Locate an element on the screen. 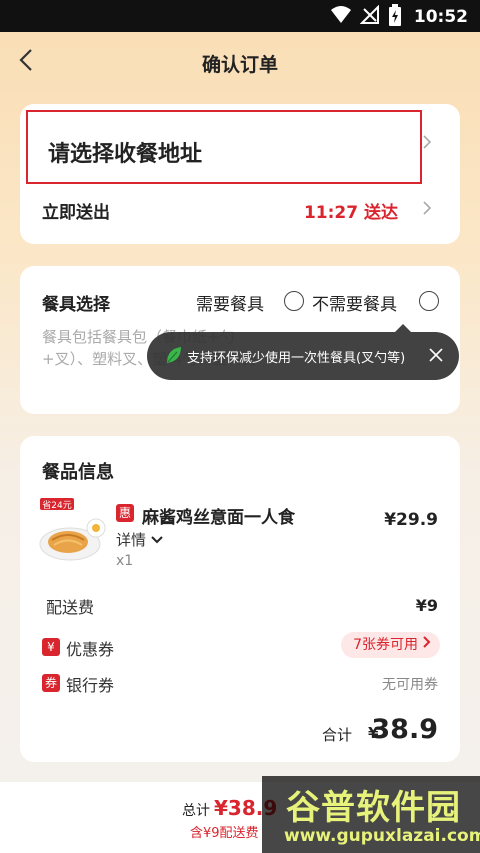  delivery-time: 11:27 送达 is located at coordinates (350, 213).